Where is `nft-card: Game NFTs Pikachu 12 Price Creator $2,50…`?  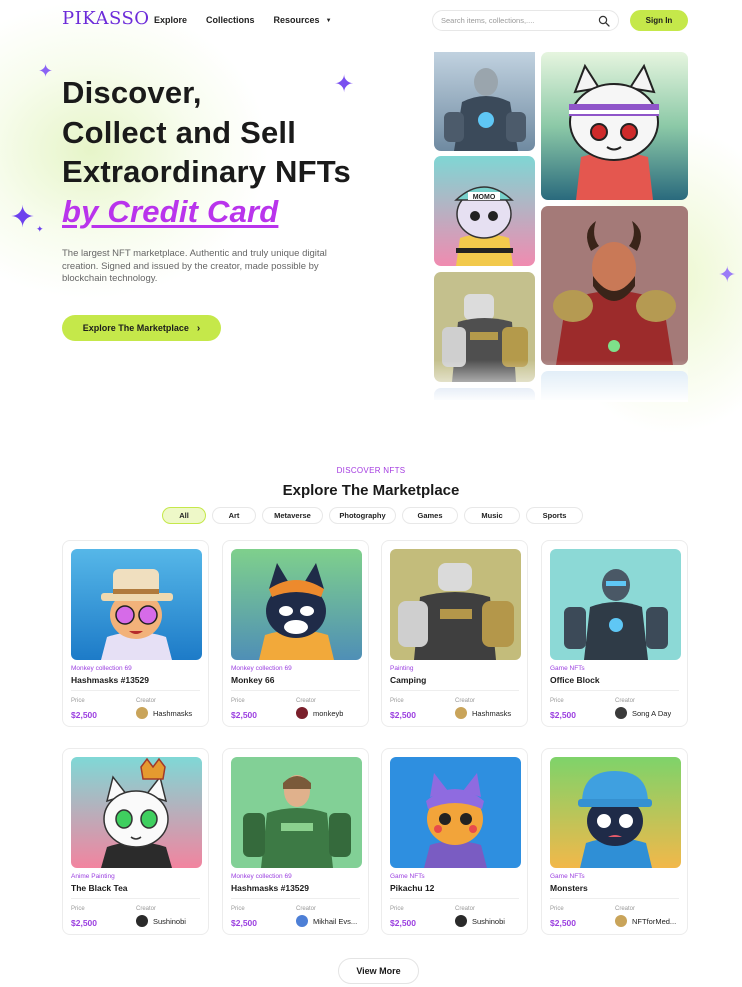 nft-card: Game NFTs Pikachu 12 Price Creator $2,50… is located at coordinates (454, 841).